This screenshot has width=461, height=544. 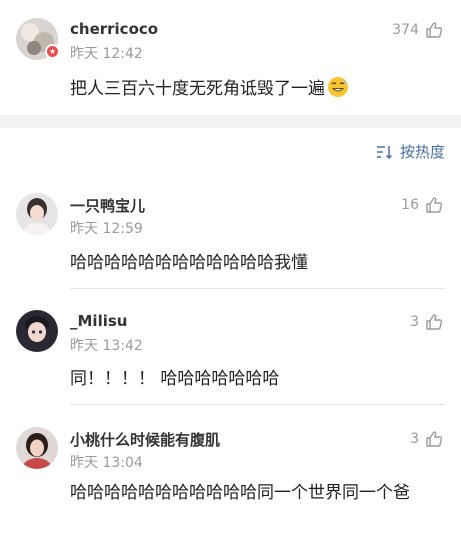 What do you see at coordinates (106, 463) in the screenshot?
I see `comment-time: 昨天 13:04` at bounding box center [106, 463].